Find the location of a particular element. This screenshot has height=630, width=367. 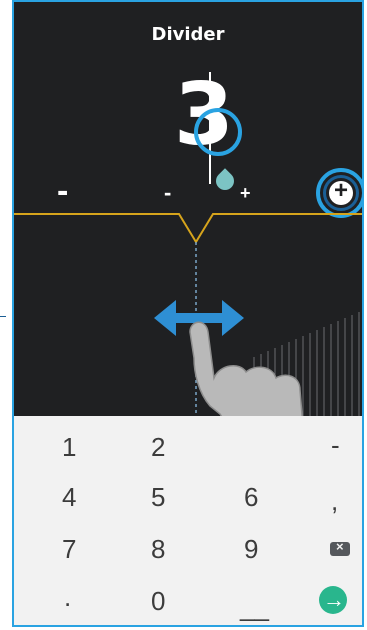

go-button: → is located at coordinates (333, 600).